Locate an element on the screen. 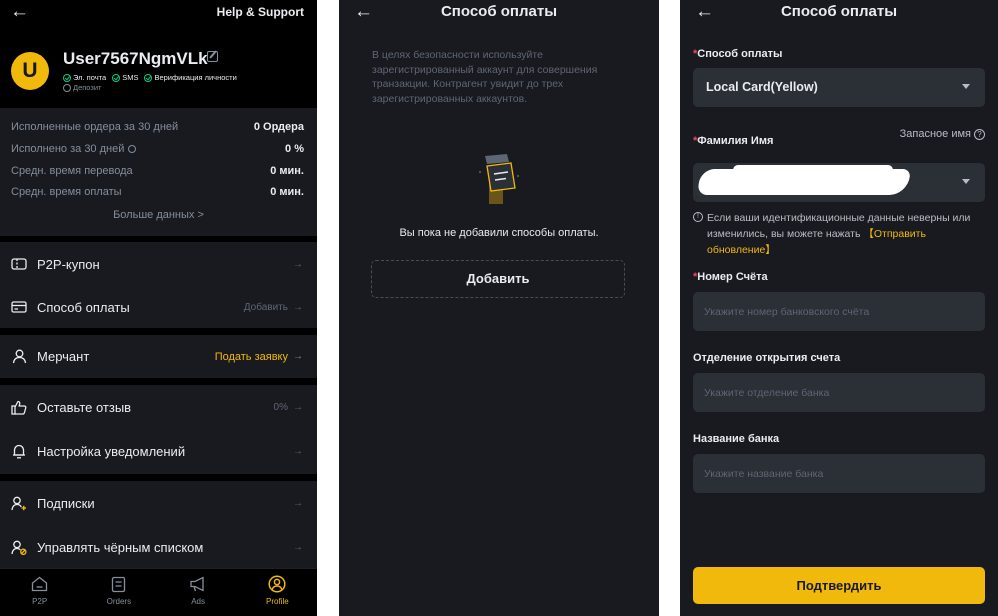 This screenshot has width=998, height=616. edit-icon is located at coordinates (212, 56).